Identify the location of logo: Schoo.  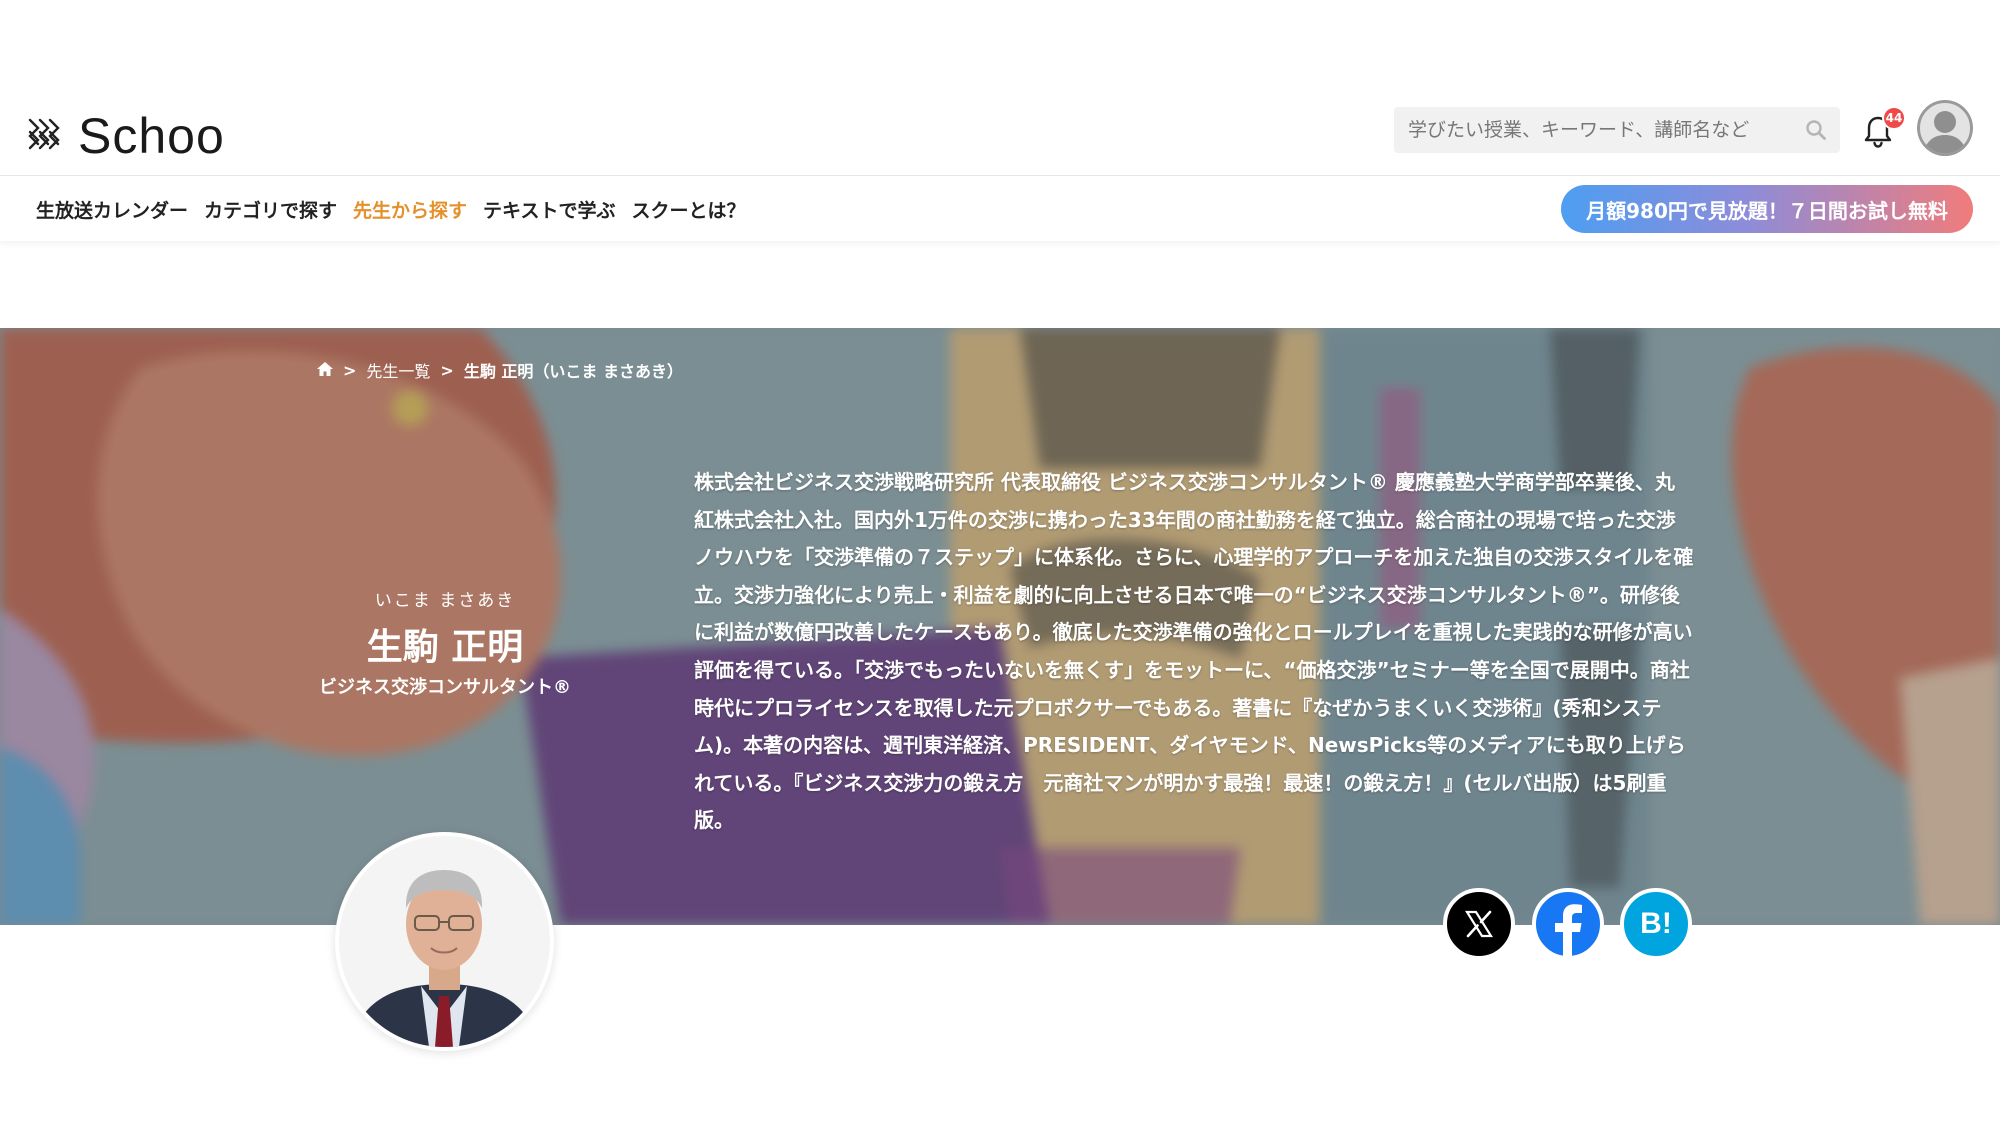
(125, 136).